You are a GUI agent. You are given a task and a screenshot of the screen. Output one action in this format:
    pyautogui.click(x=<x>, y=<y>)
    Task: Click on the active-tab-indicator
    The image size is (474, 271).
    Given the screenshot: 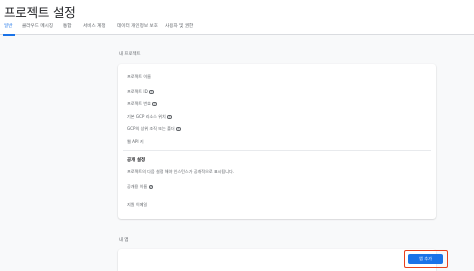 What is the action you would take?
    pyautogui.click(x=9, y=35)
    